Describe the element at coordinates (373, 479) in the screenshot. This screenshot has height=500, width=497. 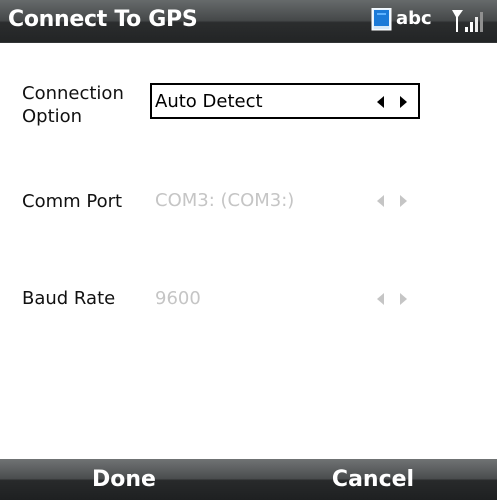
I see `cancel-softkey: Cancel` at that location.